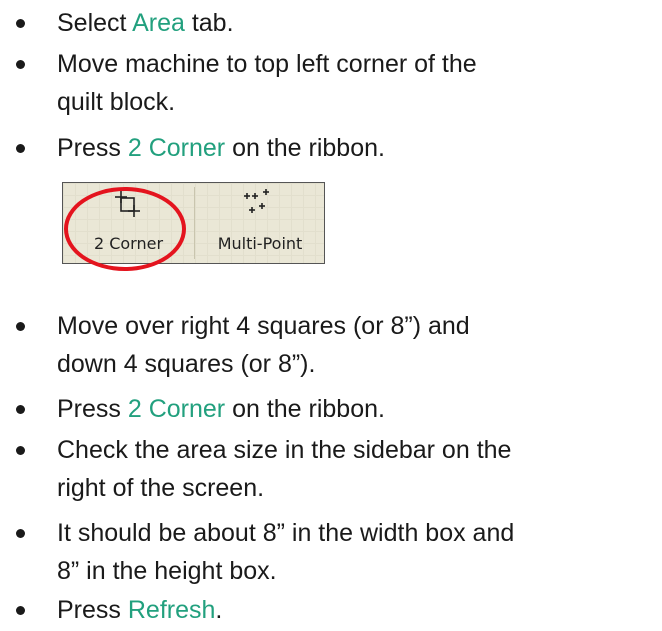 This screenshot has height=631, width=662. I want to click on multi-point-button: Multi-Point, so click(260, 222).